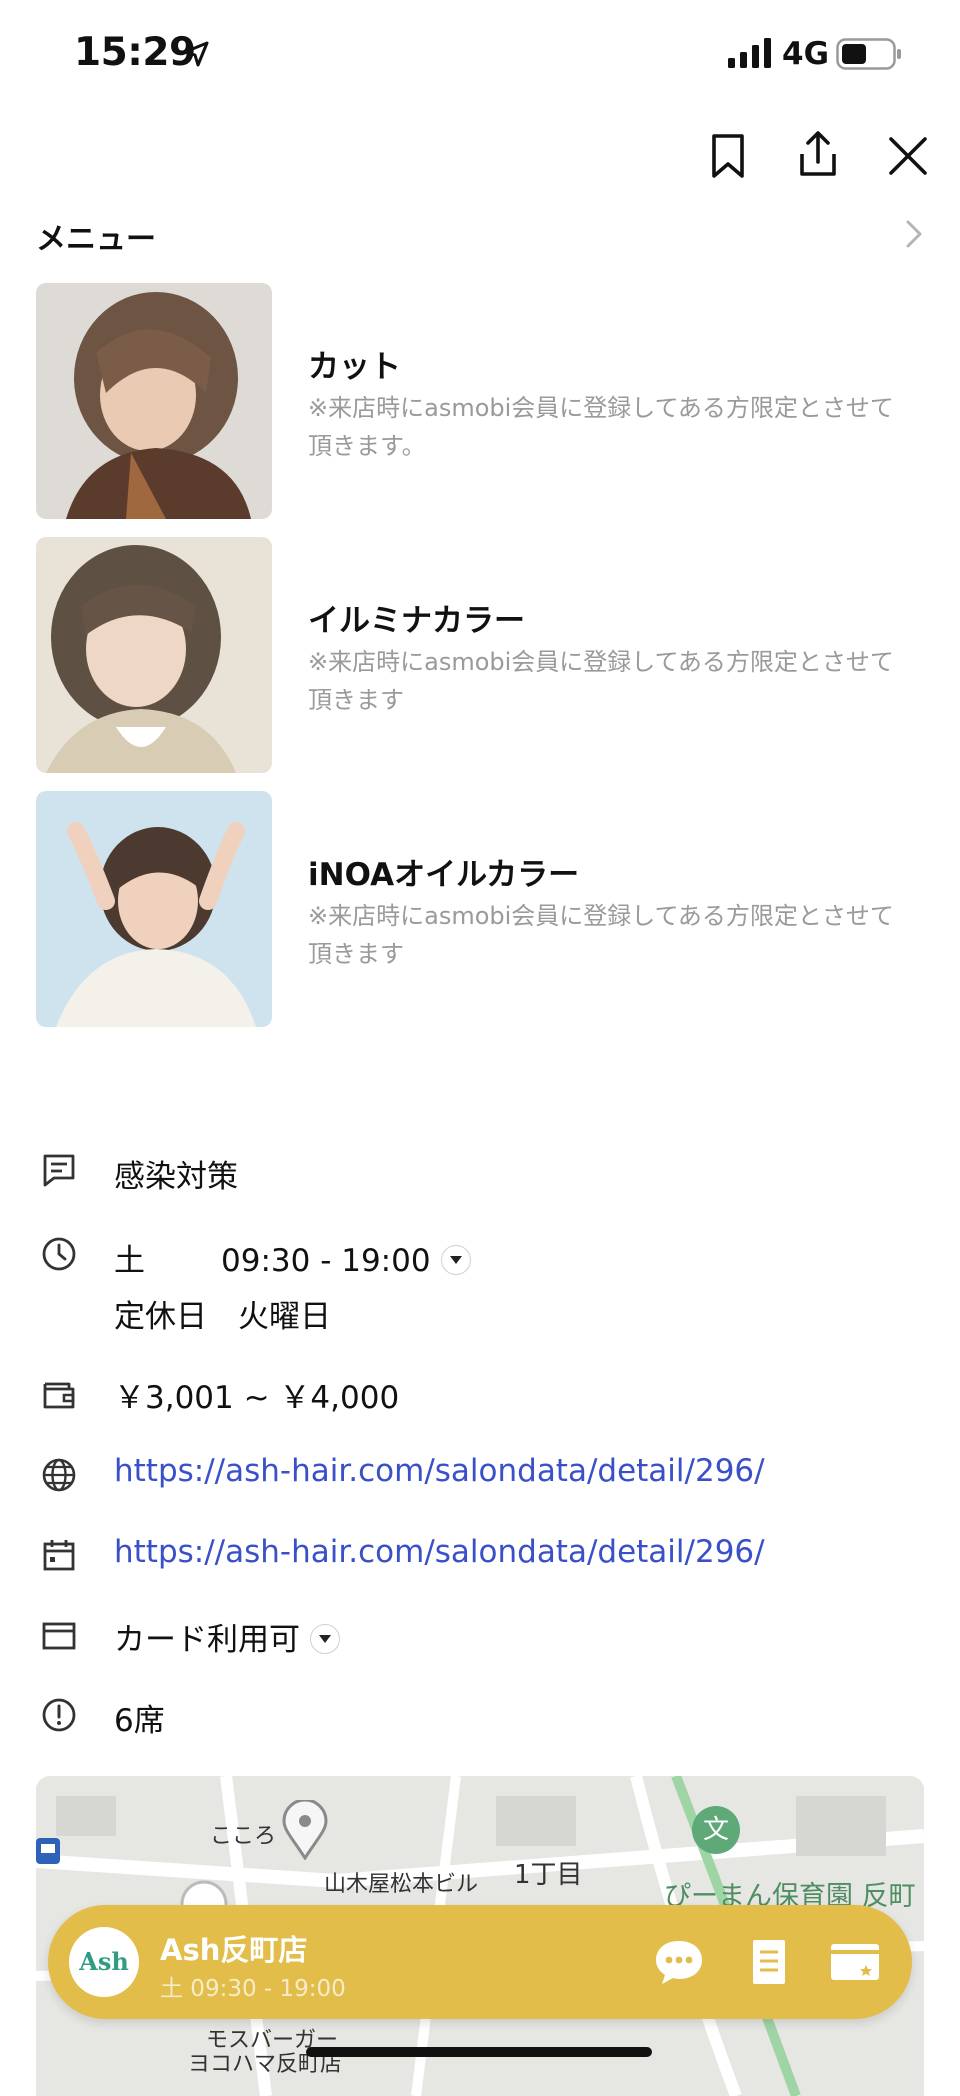 The height and width of the screenshot is (2096, 960). I want to click on menu-item: カット ※来店時にasmobi会員に登録してある方限定とさせて頂きます。, so click(481, 401).